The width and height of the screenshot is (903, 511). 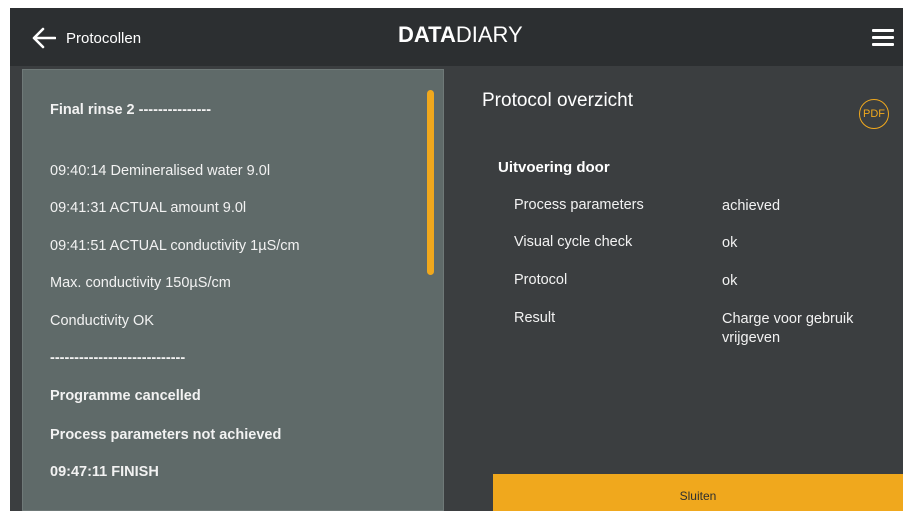 What do you see at coordinates (883, 38) in the screenshot?
I see `hamburger-menu-icon` at bounding box center [883, 38].